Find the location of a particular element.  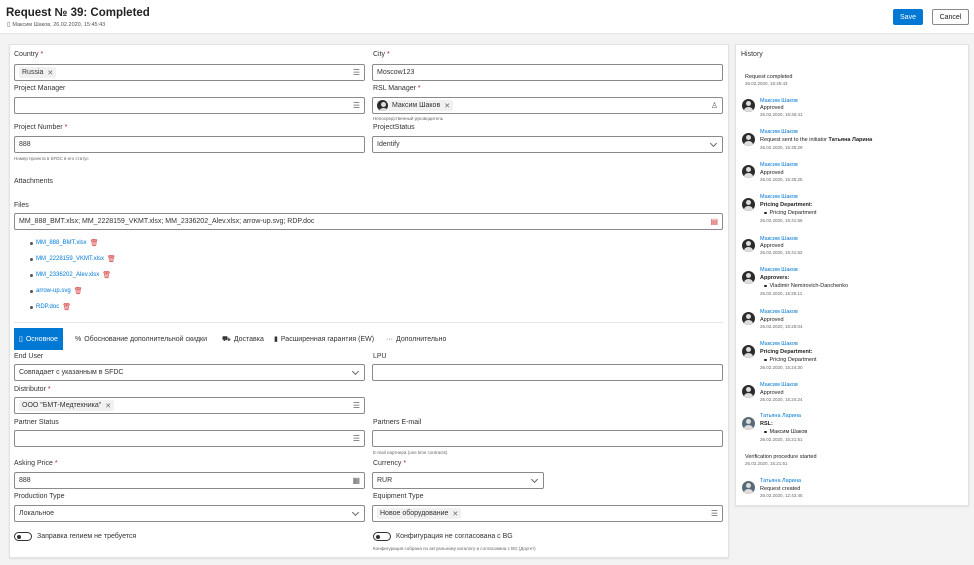

equipment-type-chip: Новое оборудование ✕ is located at coordinates (419, 513).